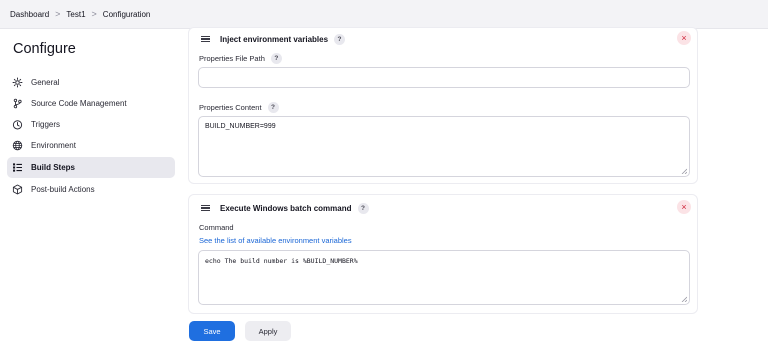 The height and width of the screenshot is (345, 768). Describe the element at coordinates (232, 58) in the screenshot. I see `properties-file-label-text: Properties File Path` at that location.